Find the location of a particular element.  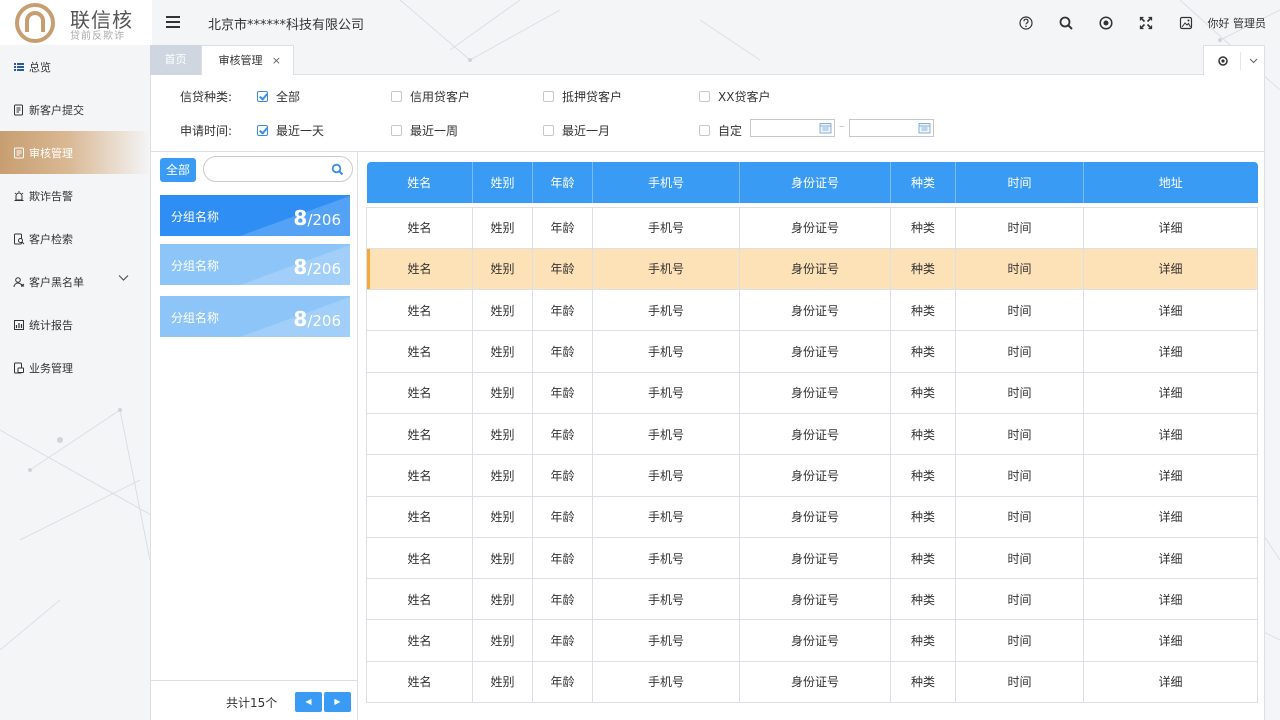

target-button is located at coordinates (1106, 22).